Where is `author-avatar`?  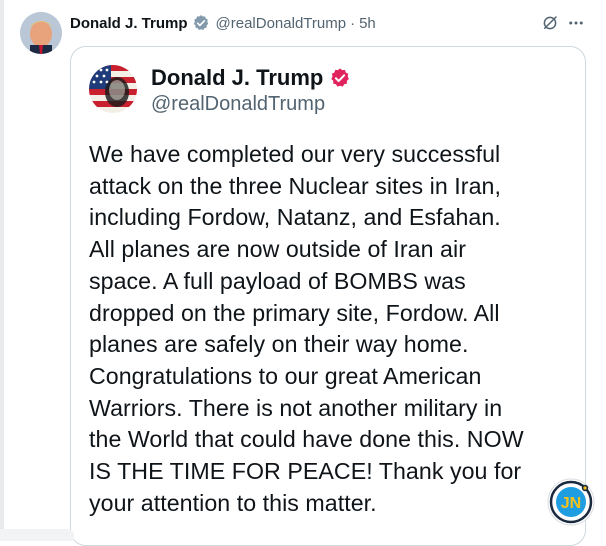
author-avatar is located at coordinates (41, 33).